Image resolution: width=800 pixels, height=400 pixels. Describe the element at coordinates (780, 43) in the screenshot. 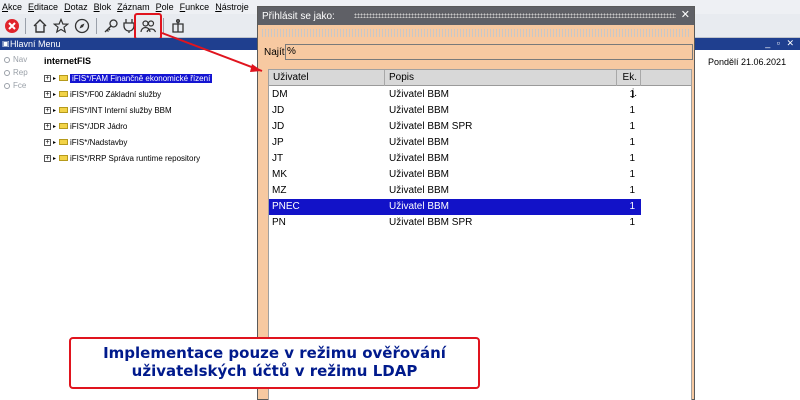

I see `window-controls: _ ▫ ✕` at that location.